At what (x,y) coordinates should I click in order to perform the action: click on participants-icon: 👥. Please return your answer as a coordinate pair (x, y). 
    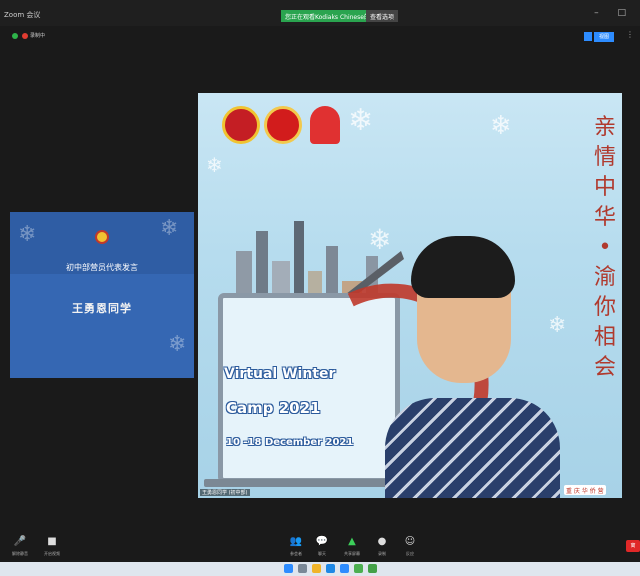
    Looking at the image, I should click on (296, 541).